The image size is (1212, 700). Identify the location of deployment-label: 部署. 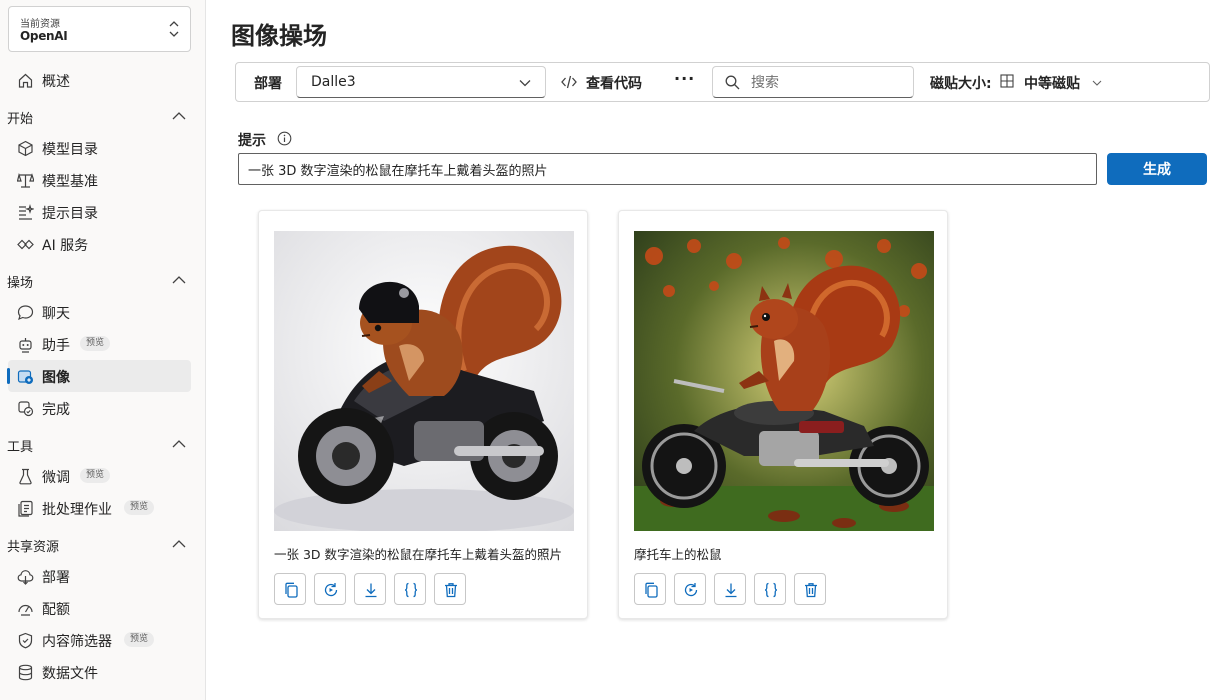
(268, 84).